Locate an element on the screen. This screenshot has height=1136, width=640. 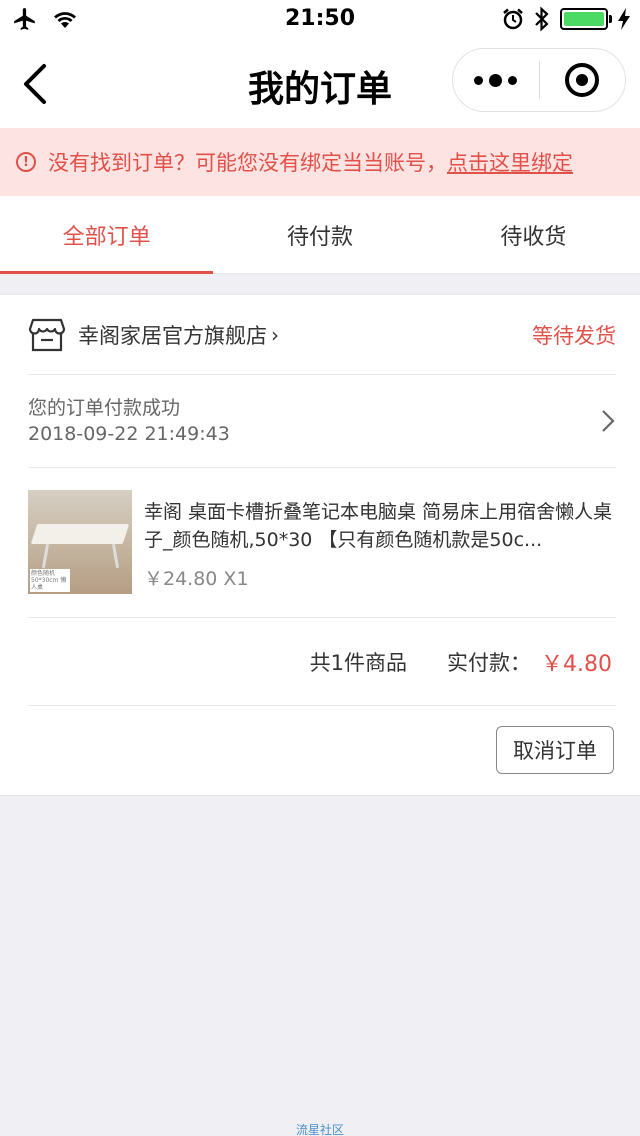
bluetooth-icon is located at coordinates (542, 19).